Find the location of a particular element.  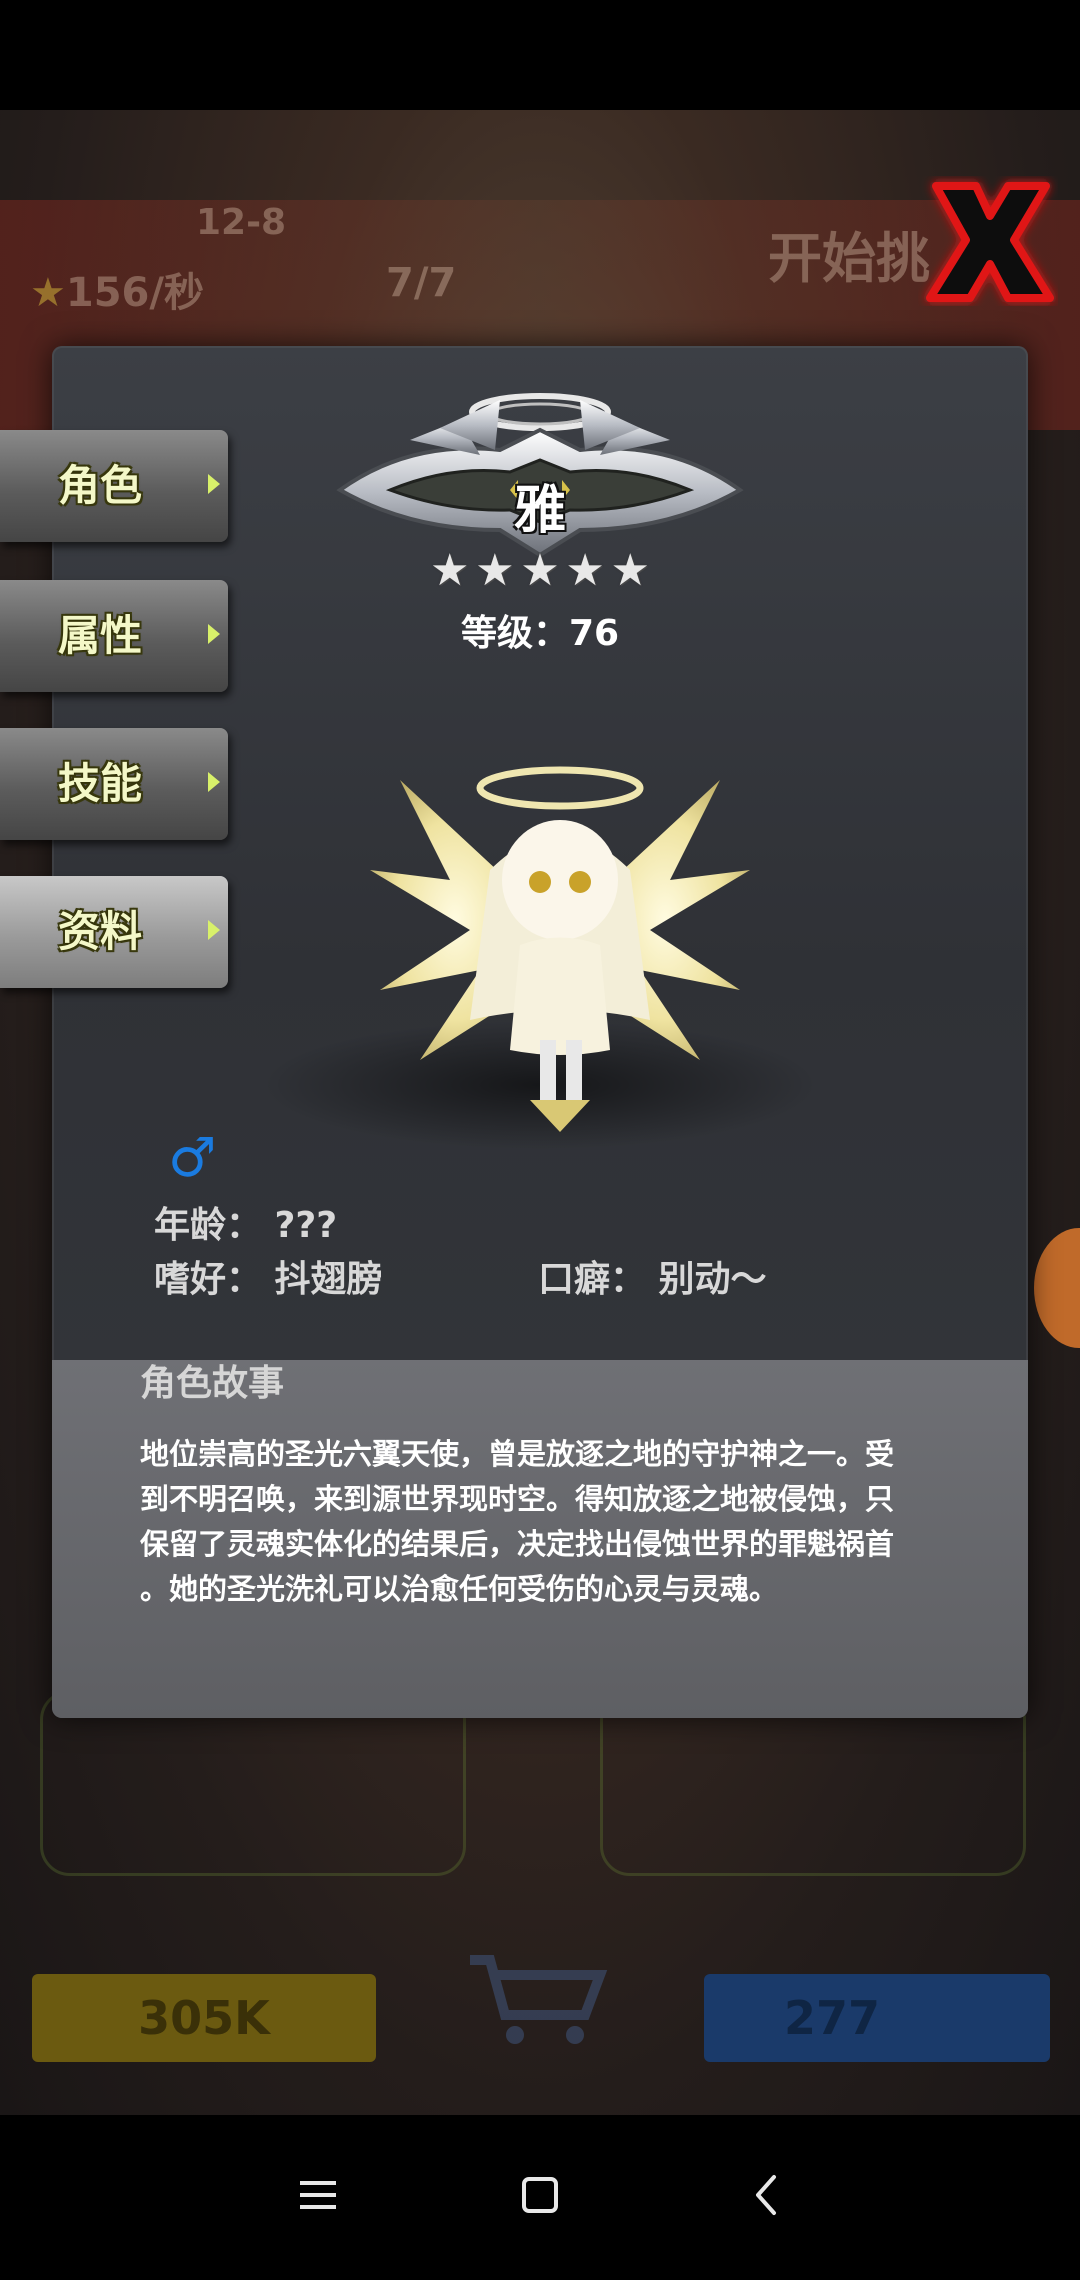

menu-icon is located at coordinates (318, 2195).